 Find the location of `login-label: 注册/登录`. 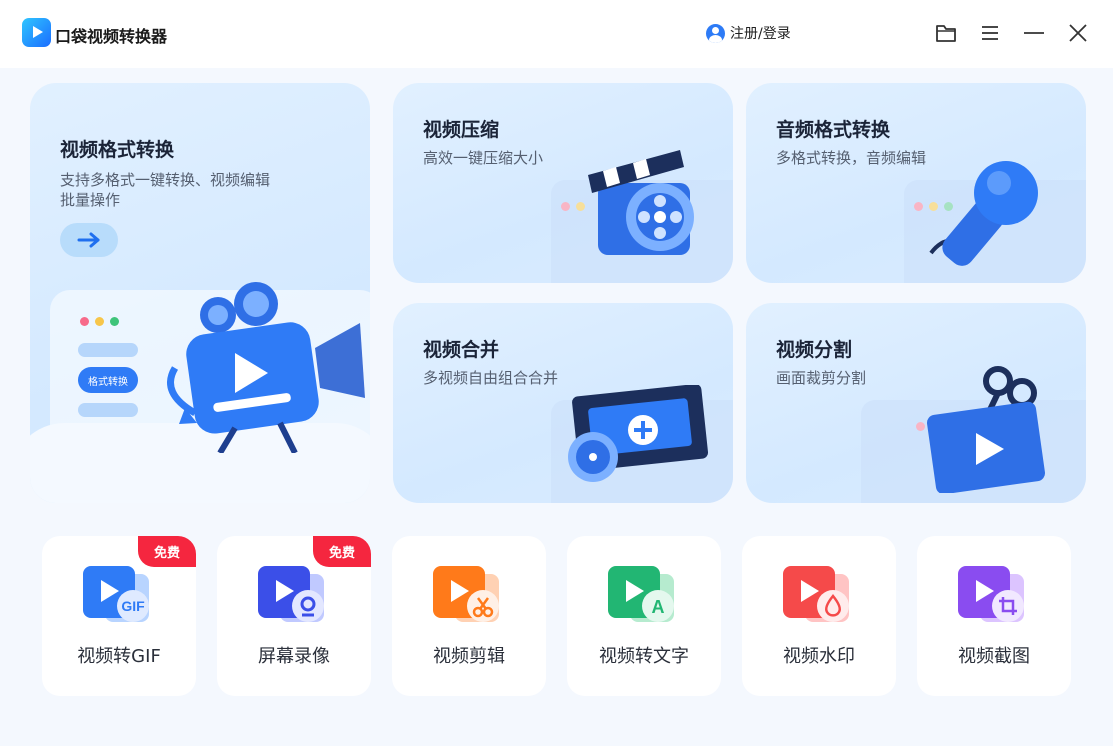

login-label: 注册/登录 is located at coordinates (760, 34).